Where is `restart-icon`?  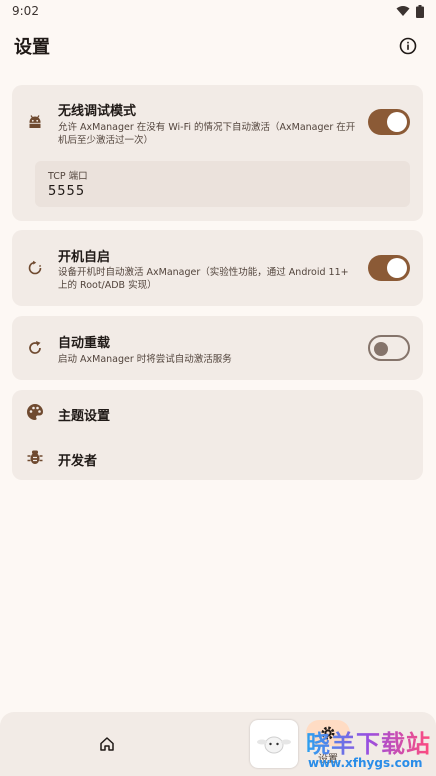
restart-icon is located at coordinates (35, 268).